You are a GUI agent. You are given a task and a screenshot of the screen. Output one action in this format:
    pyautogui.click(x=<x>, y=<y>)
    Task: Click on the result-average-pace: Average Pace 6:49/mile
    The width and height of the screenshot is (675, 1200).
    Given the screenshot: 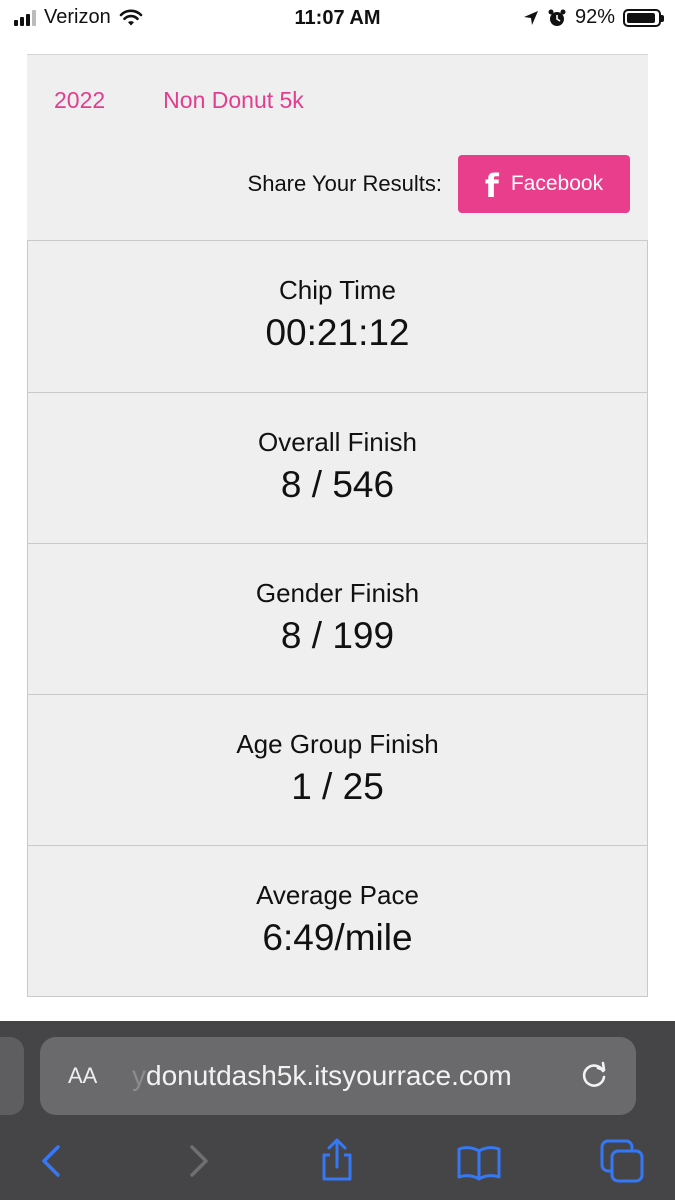 What is the action you would take?
    pyautogui.click(x=337, y=920)
    